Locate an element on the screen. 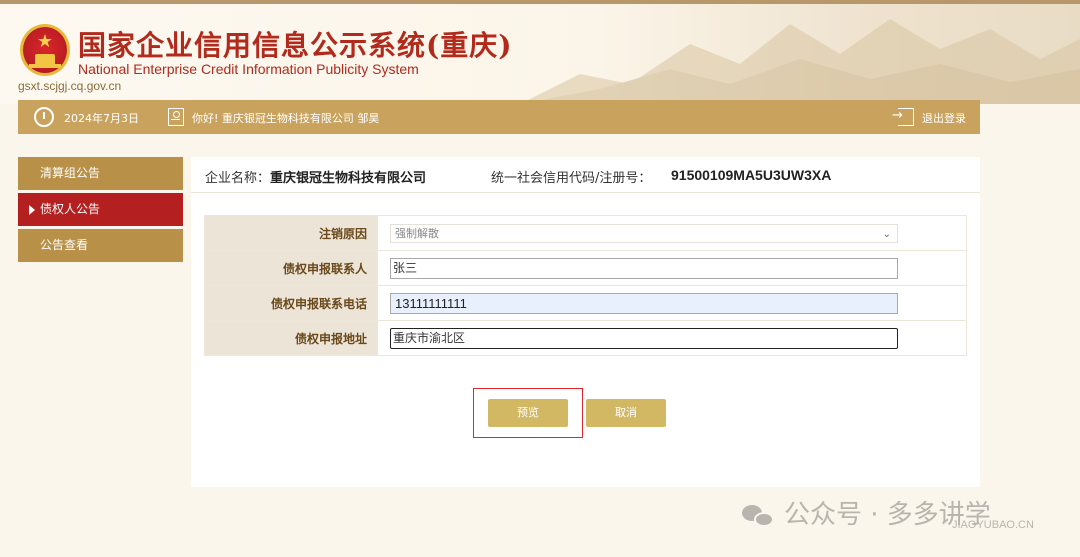 This screenshot has width=1080, height=557. credit-code: 91500109MA5U3UW3XA is located at coordinates (751, 175).